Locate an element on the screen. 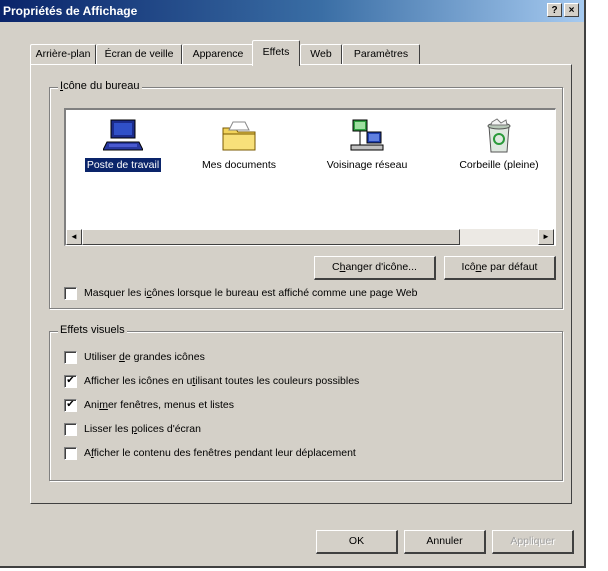 This screenshot has width=608, height=571. desktop-icons-group-label: Icône du bureau is located at coordinates (100, 86).